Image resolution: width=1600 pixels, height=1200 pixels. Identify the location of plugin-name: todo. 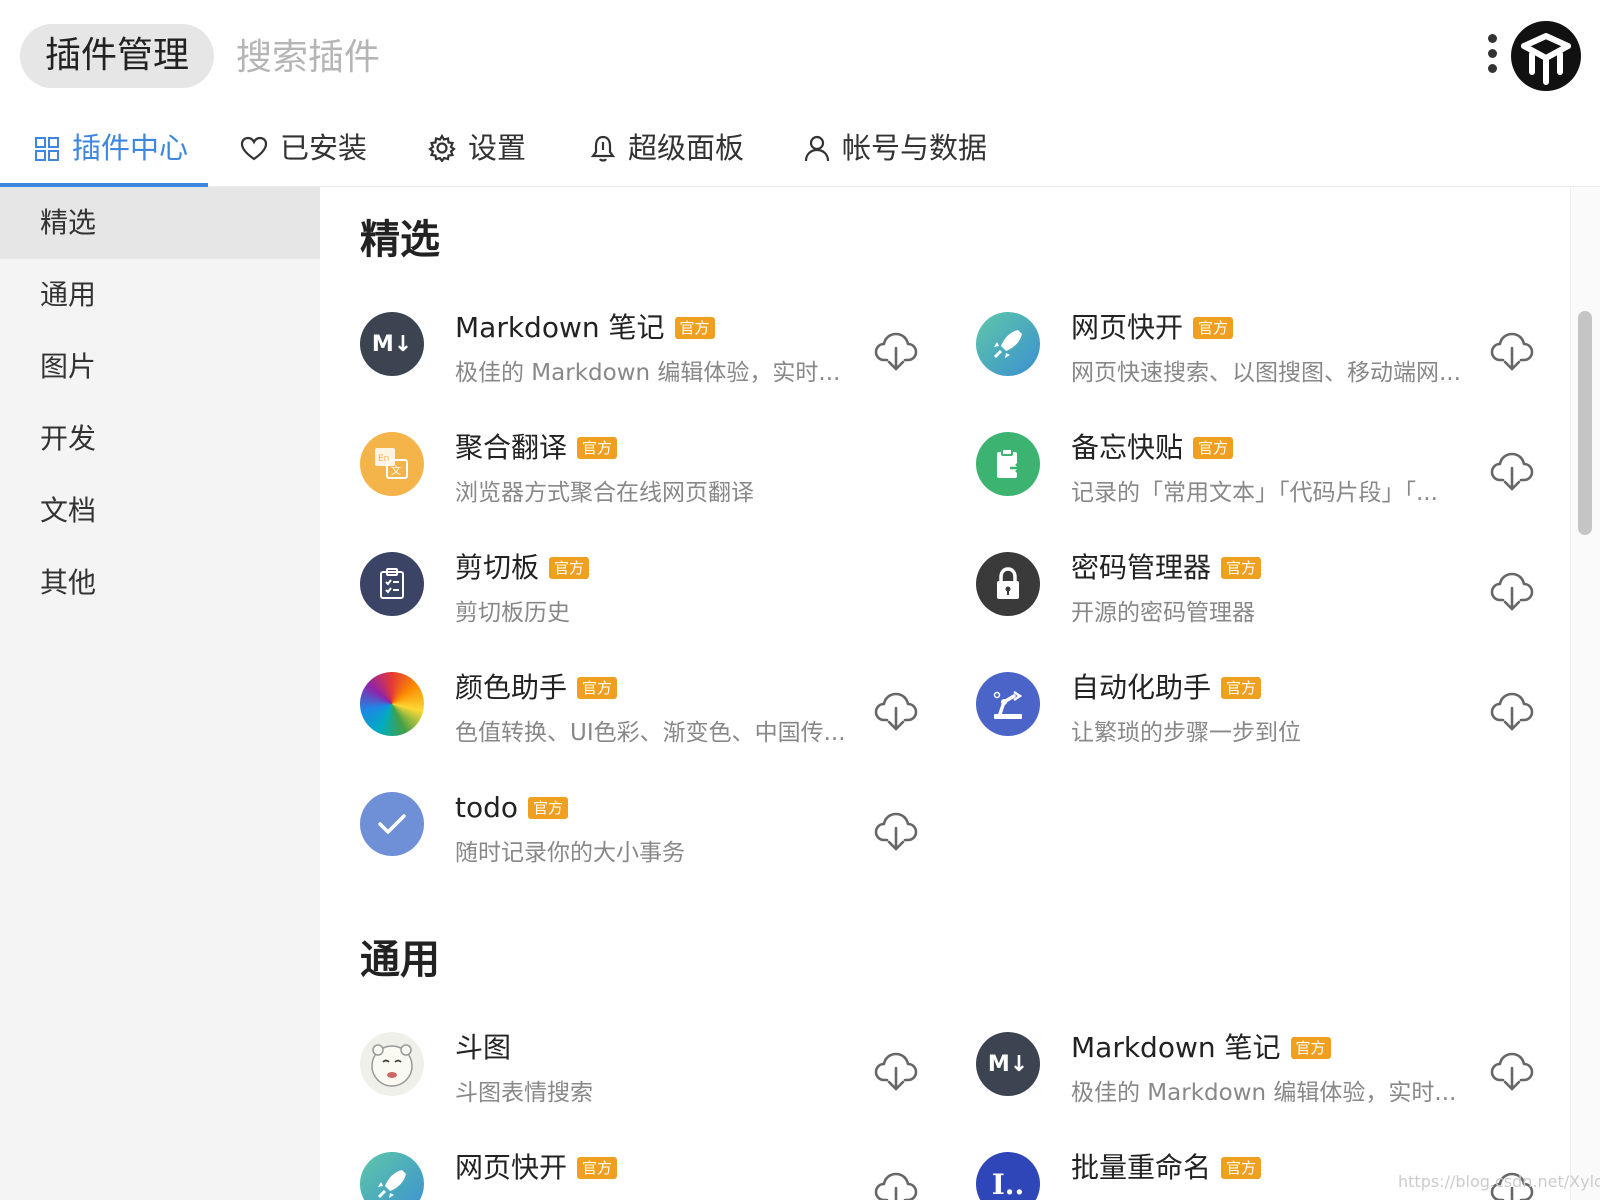
(487, 807).